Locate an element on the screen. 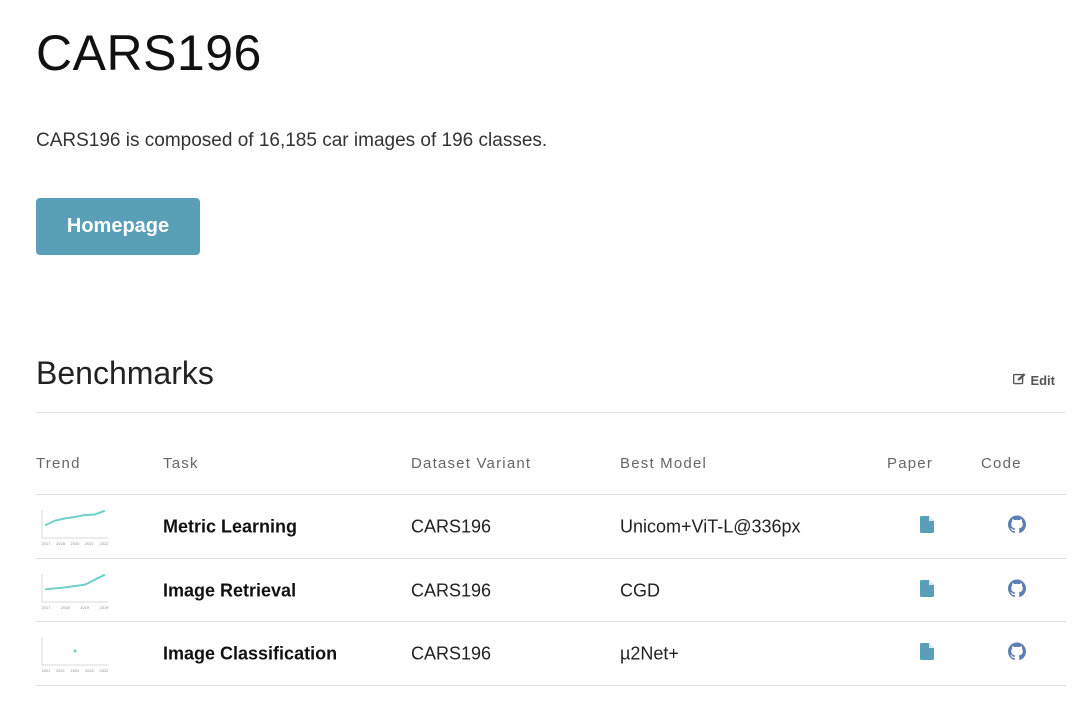  trend-chart: 2017 2018 2019 2019 is located at coordinates (75, 591).